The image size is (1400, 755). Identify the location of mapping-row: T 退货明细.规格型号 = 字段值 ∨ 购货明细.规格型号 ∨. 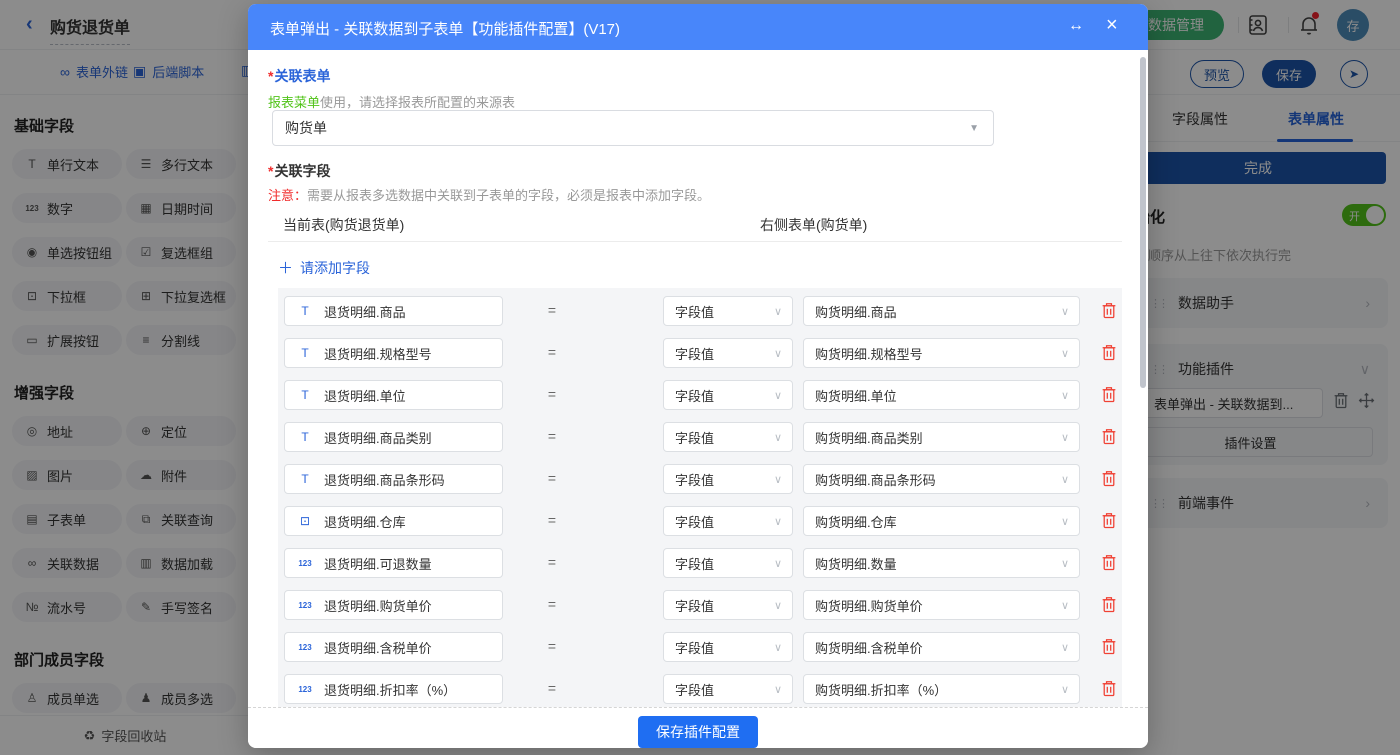
(700, 353).